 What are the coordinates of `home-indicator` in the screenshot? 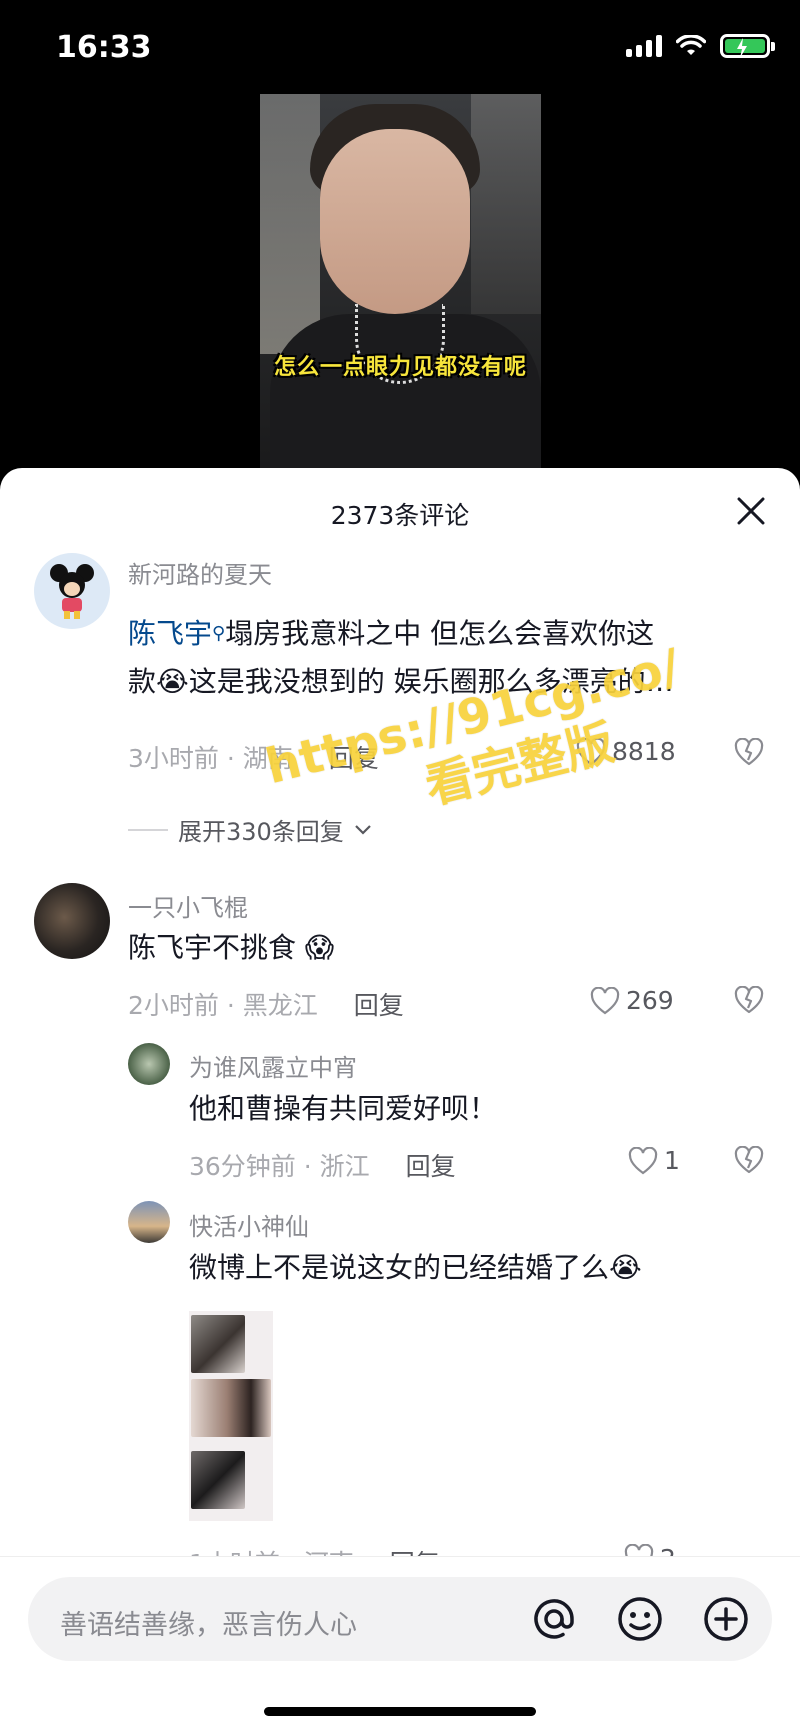 It's located at (400, 1711).